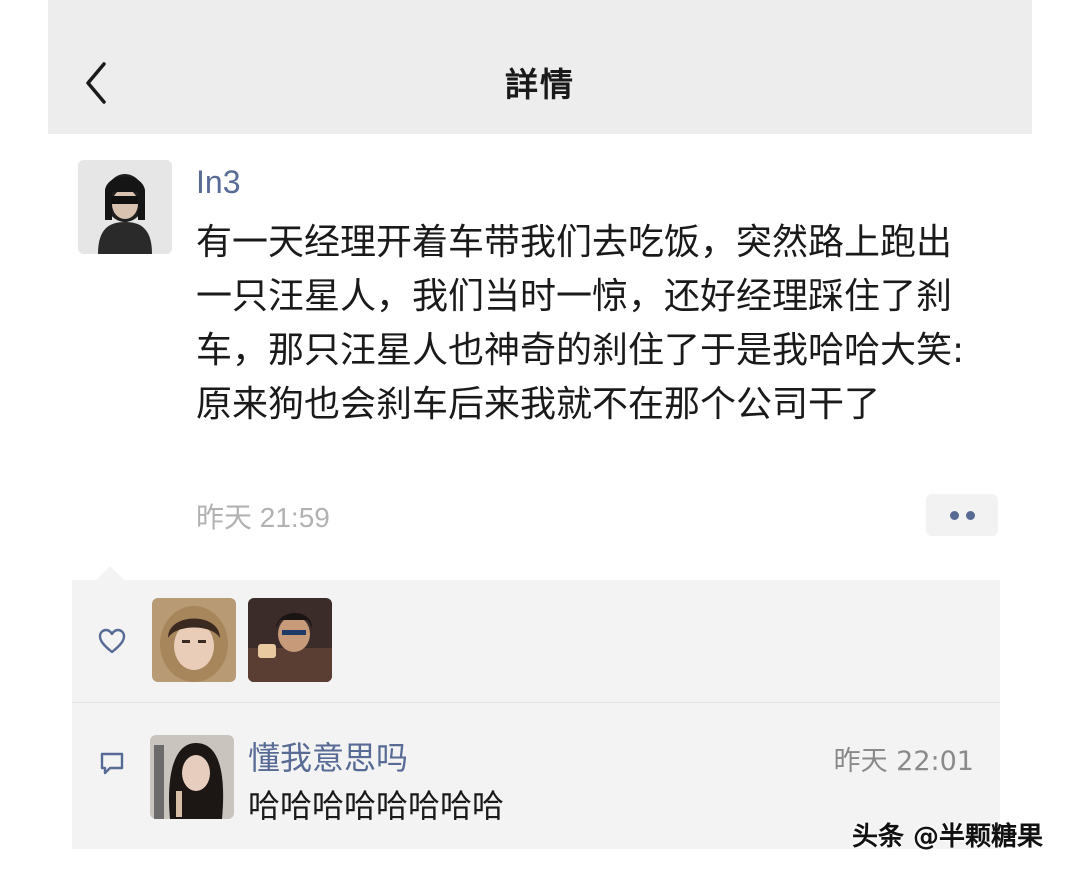 The height and width of the screenshot is (873, 1074). What do you see at coordinates (112, 763) in the screenshot?
I see `comment-icon` at bounding box center [112, 763].